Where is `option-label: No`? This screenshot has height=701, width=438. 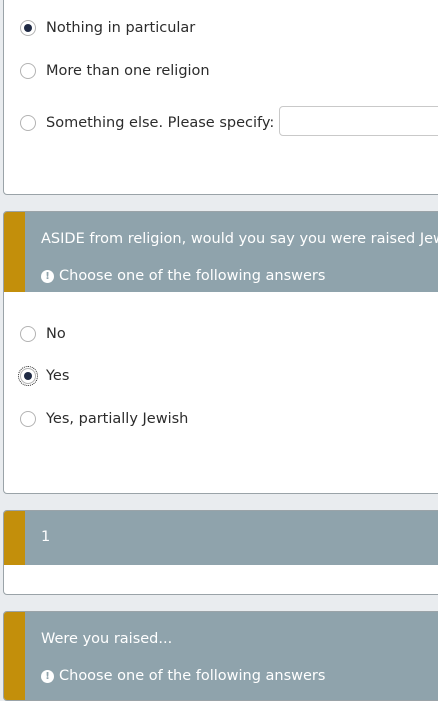
option-label: No is located at coordinates (56, 334).